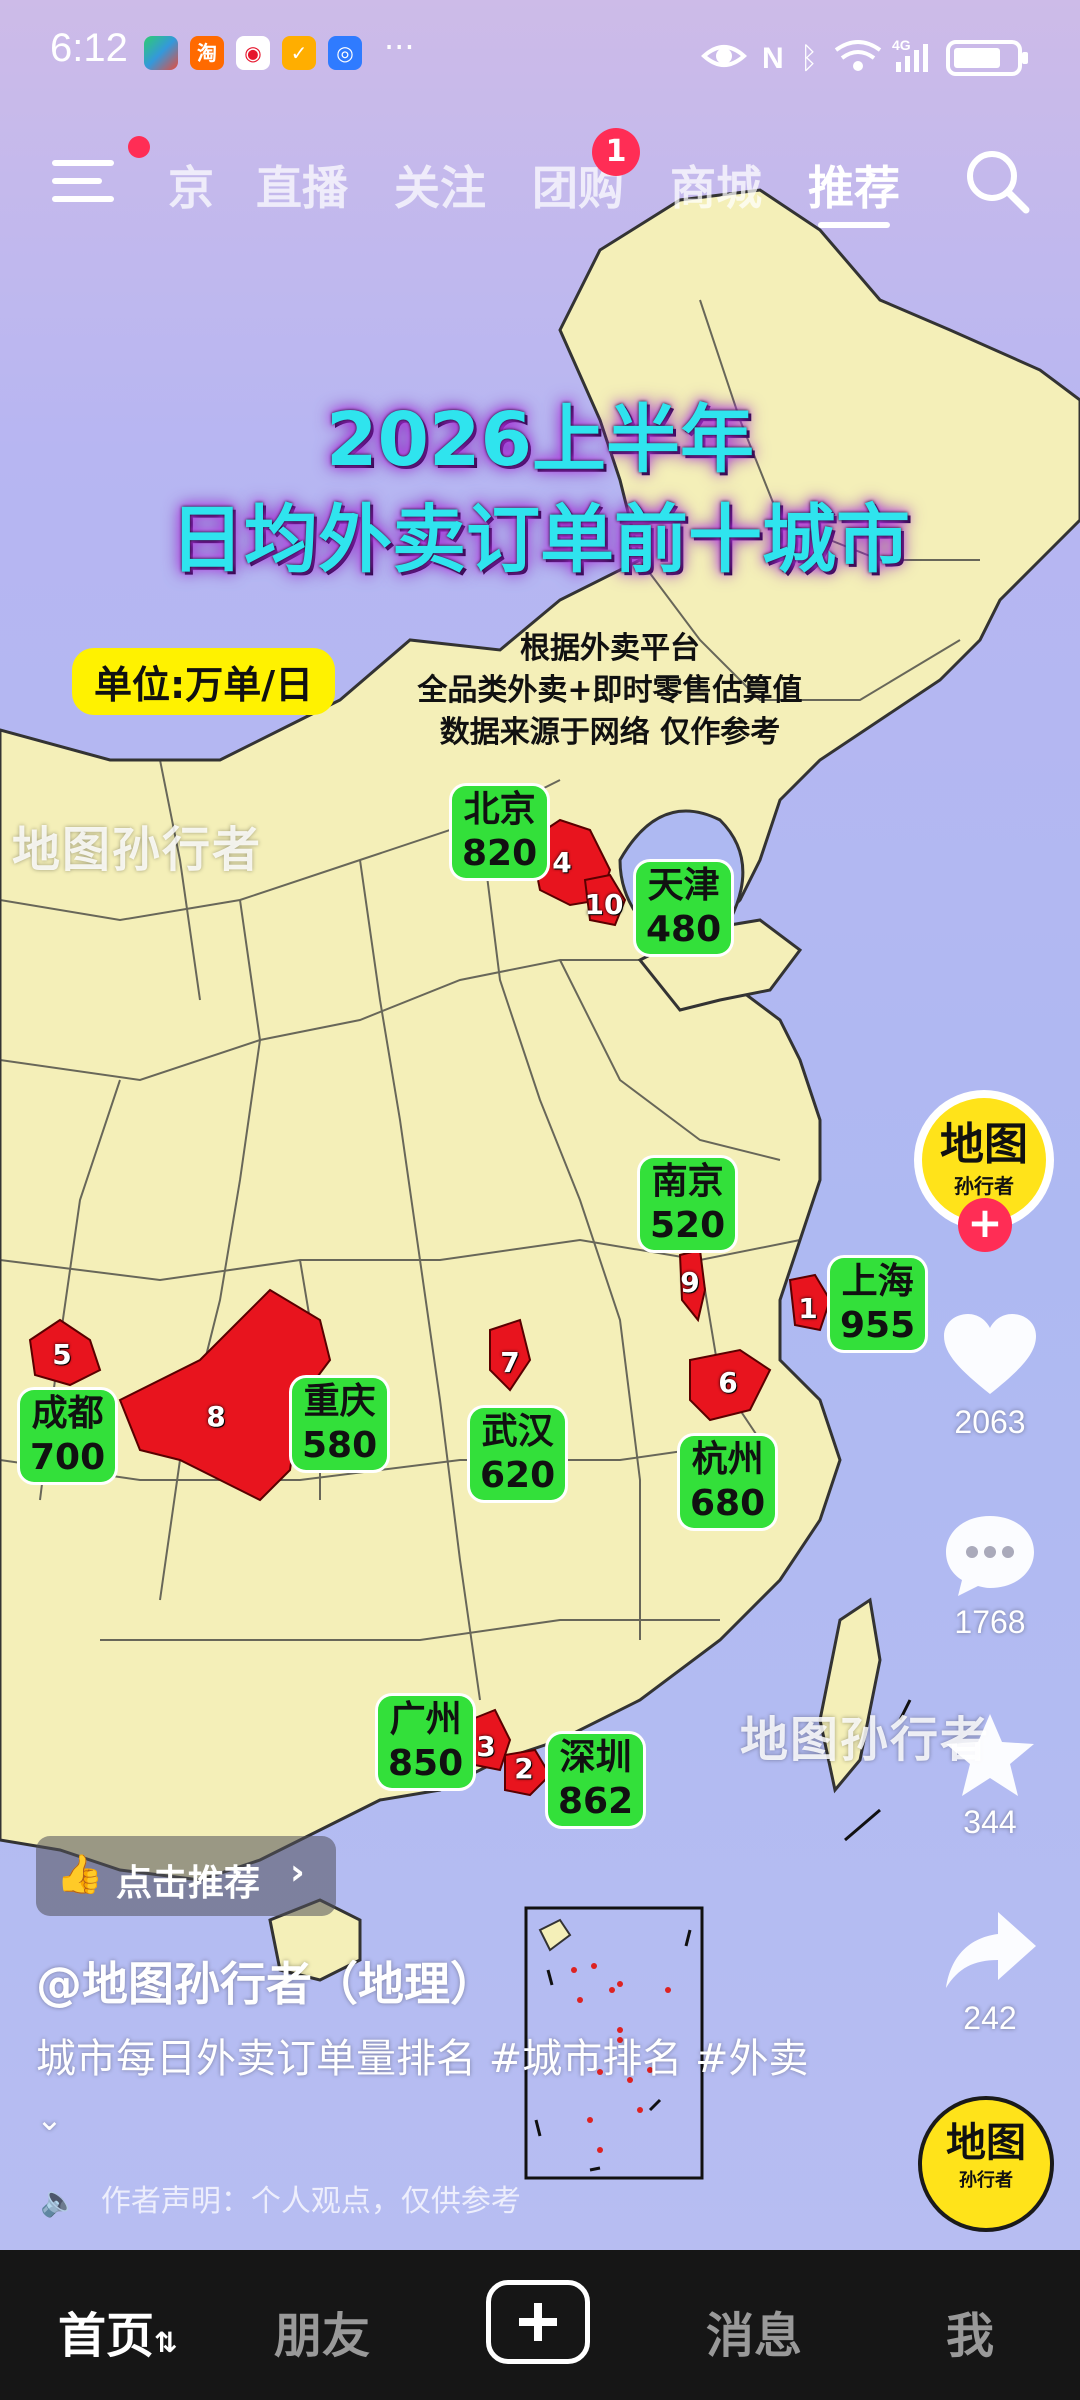 This screenshot has height=2400, width=1080. Describe the element at coordinates (727, 1459) in the screenshot. I see `city-name: 杭州` at that location.